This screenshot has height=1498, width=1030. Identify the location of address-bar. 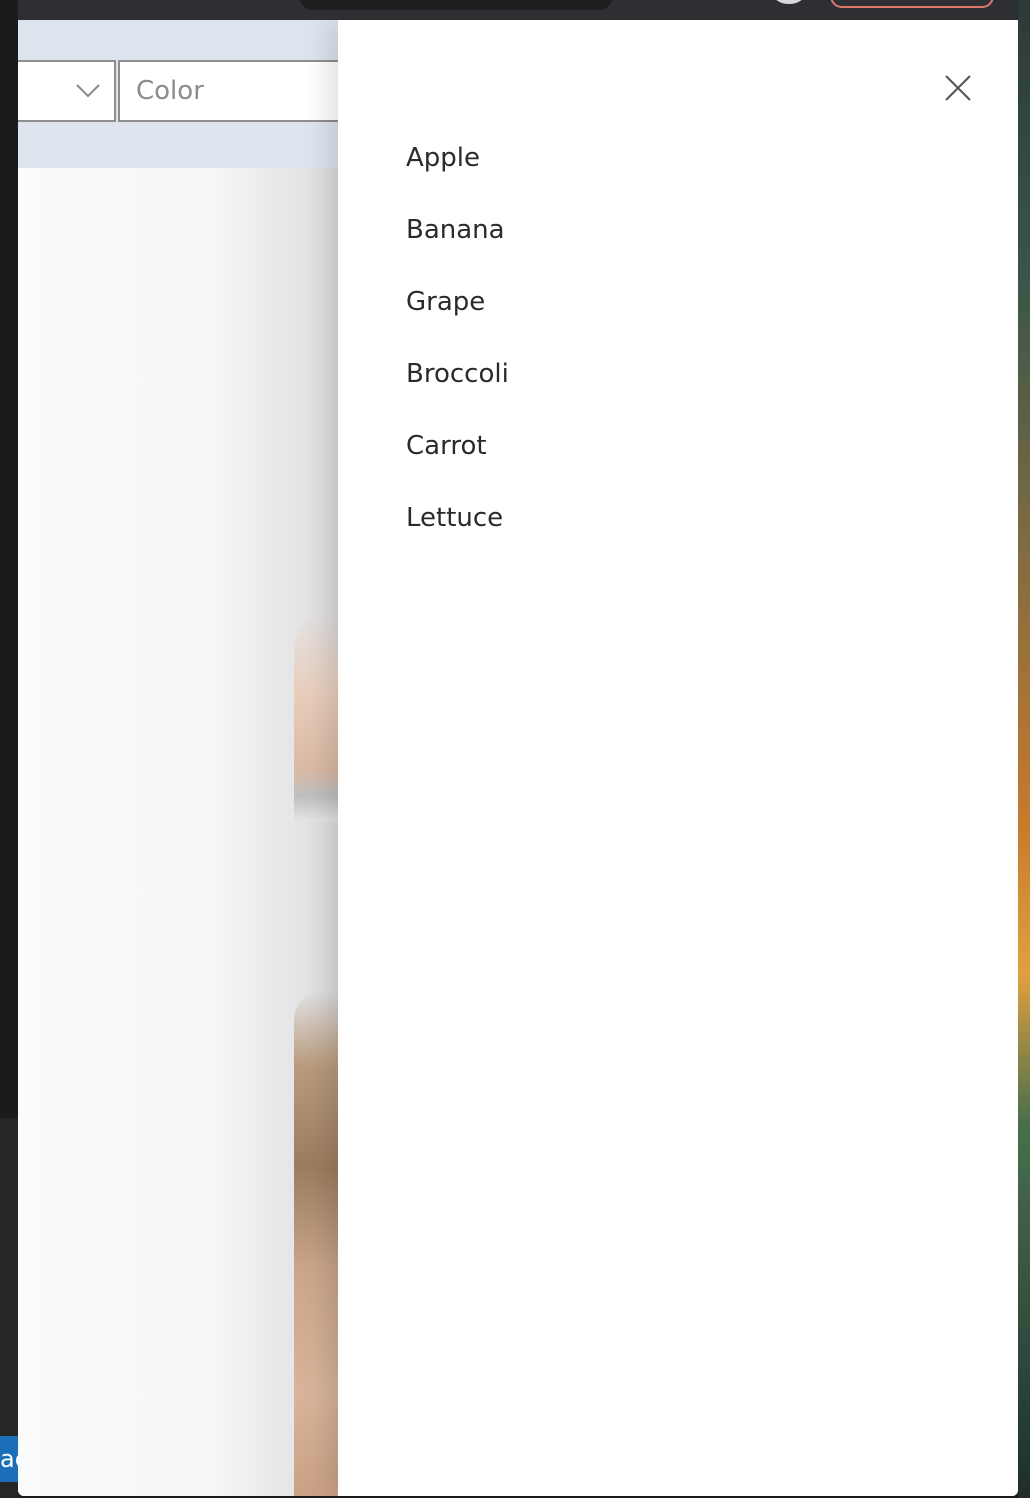
(456, 5).